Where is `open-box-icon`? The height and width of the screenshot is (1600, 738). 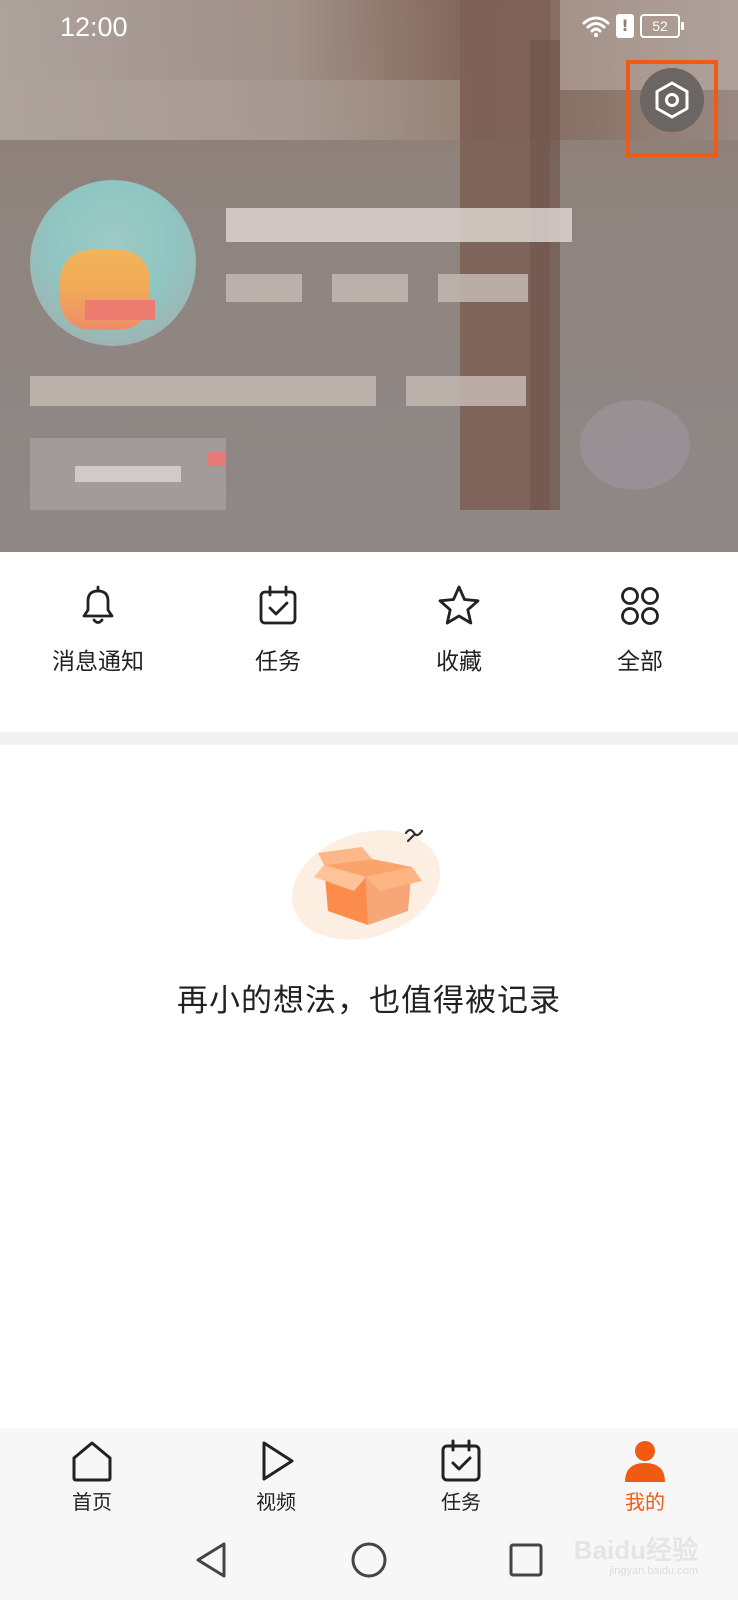 open-box-icon is located at coordinates (366, 884).